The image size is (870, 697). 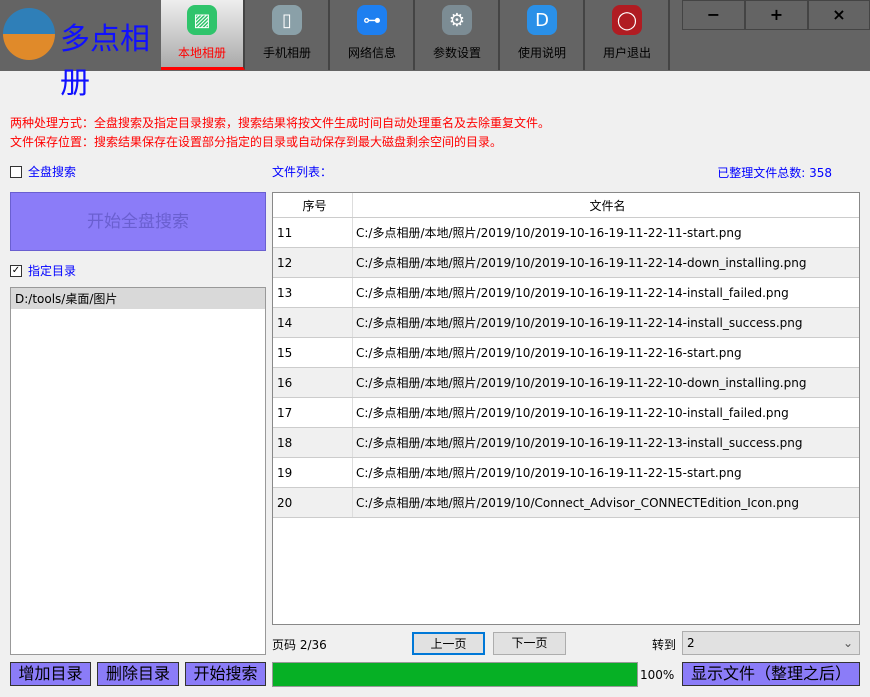 I want to click on add-dir-button: 增加目录, so click(x=50, y=674).